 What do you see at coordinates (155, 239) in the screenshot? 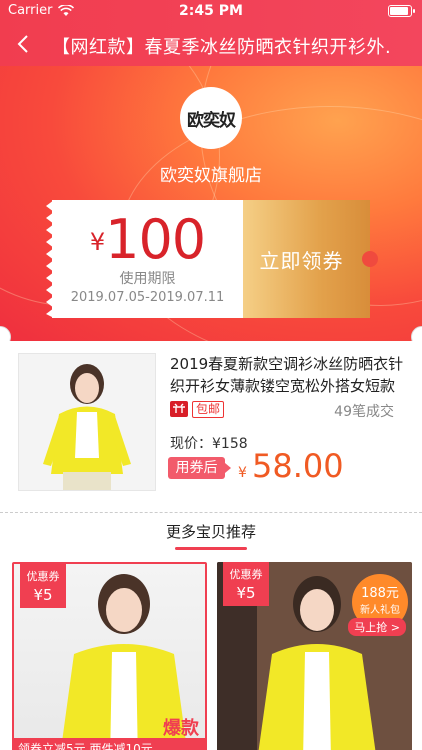
I see `coupon-value: 100` at bounding box center [155, 239].